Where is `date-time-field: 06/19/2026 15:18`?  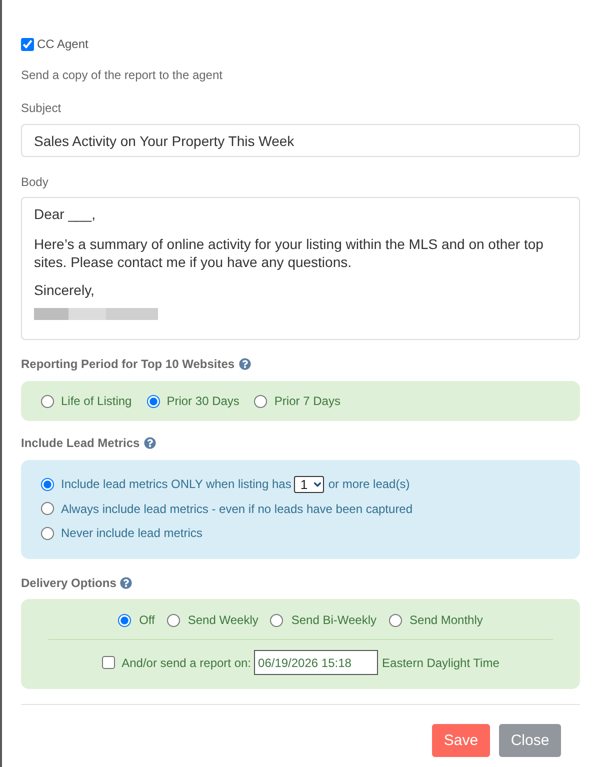
date-time-field: 06/19/2026 15:18 is located at coordinates (316, 662).